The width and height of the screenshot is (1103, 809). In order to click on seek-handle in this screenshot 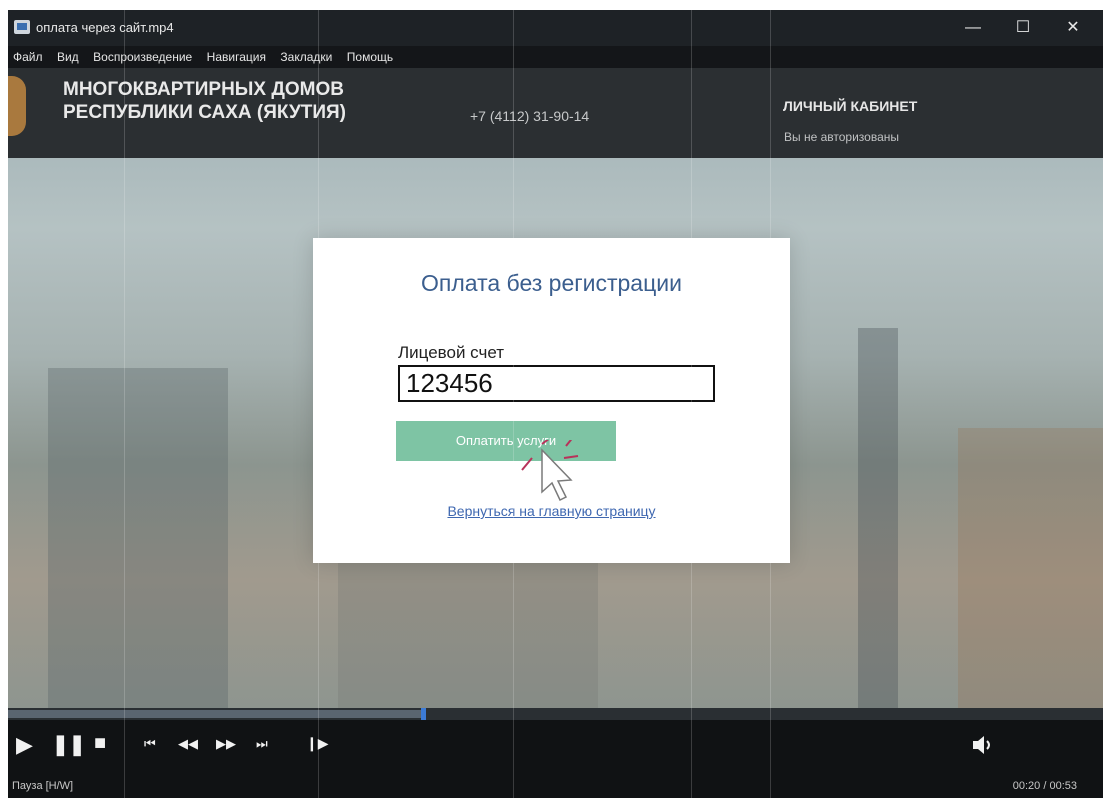, I will do `click(423, 714)`.